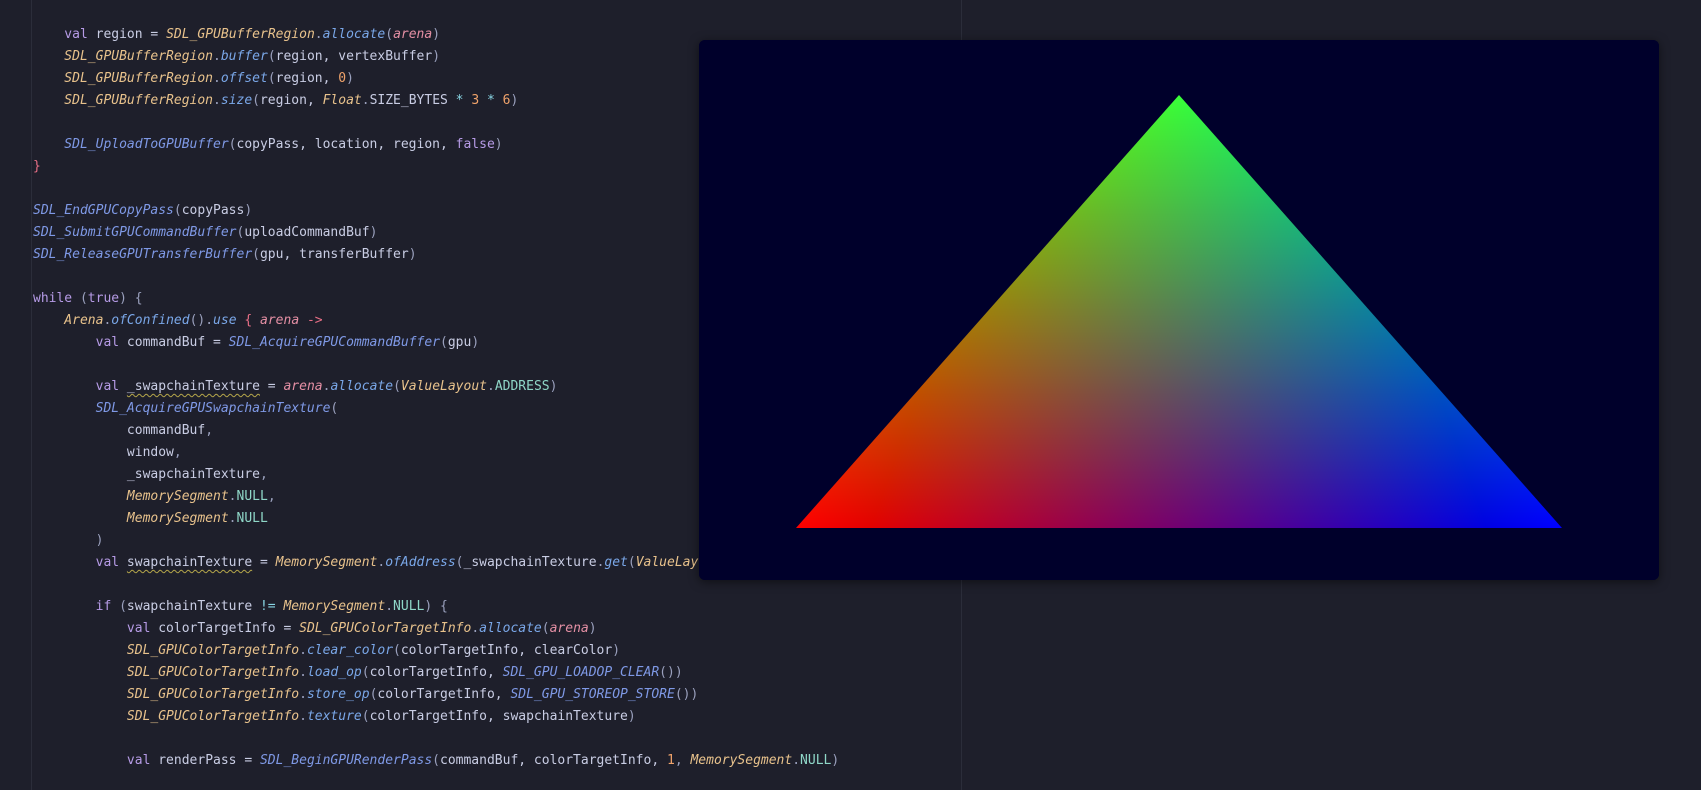 This screenshot has height=790, width=1701. I want to click on code-token: false, so click(475, 144).